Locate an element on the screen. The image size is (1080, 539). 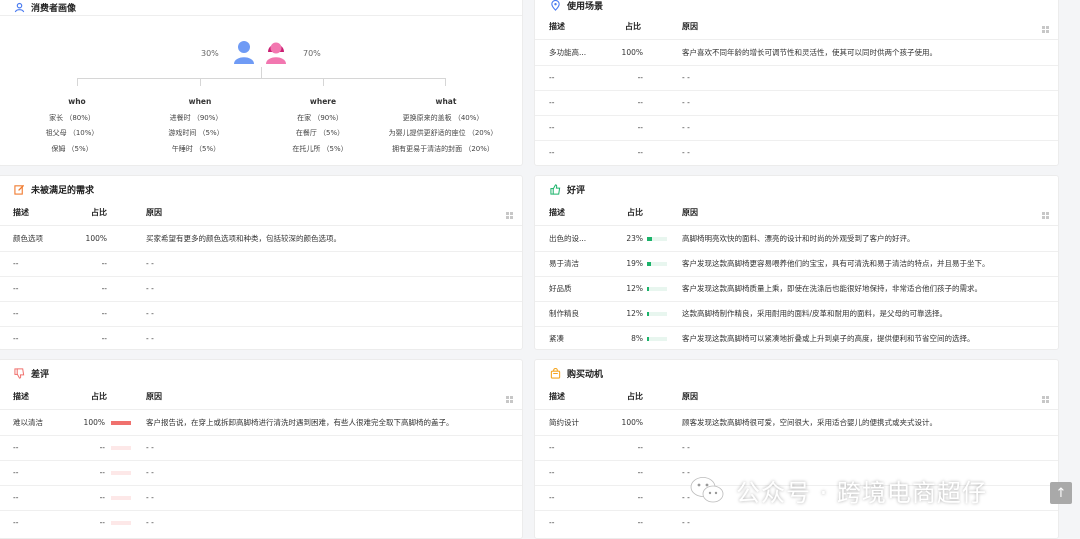
persona-col-when-item: 游戏时间 （5%） is located at coordinates (196, 133).